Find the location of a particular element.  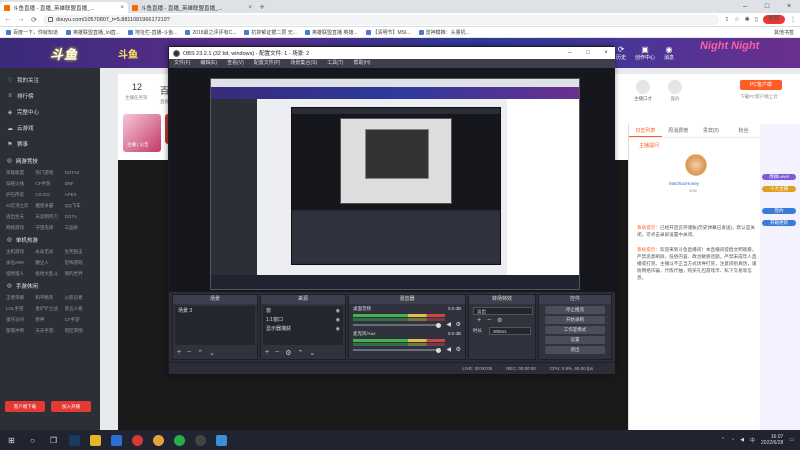

notification-icon: ▭ is located at coordinates (791, 440).